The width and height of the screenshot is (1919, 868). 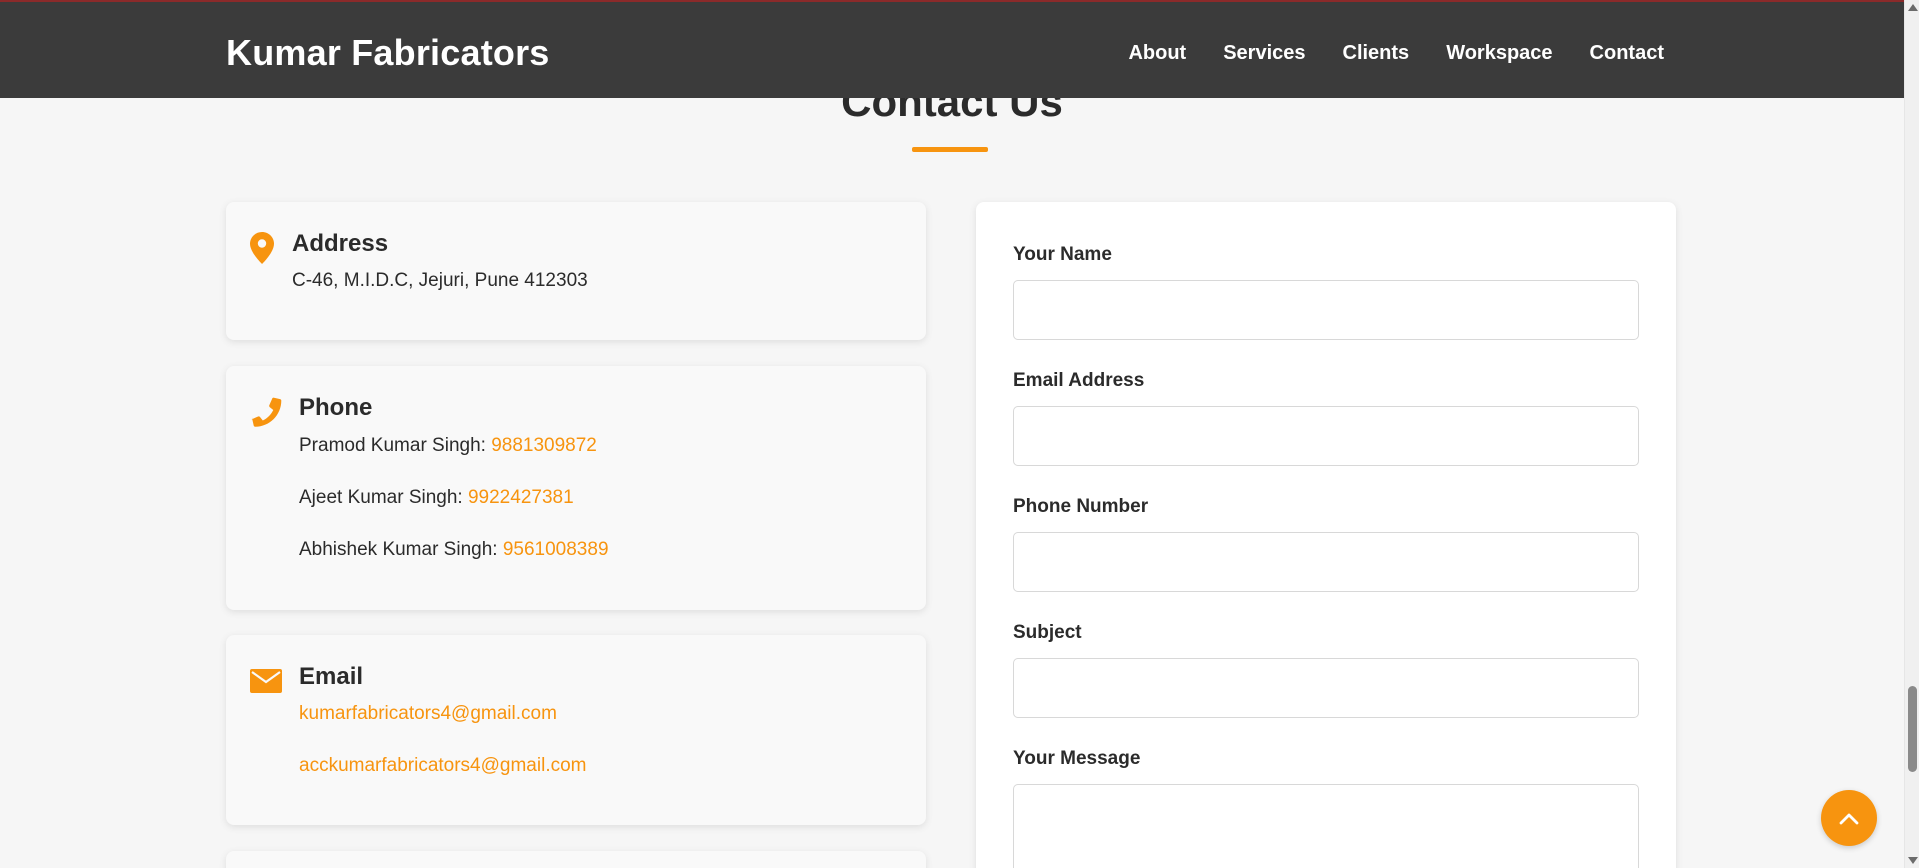 I want to click on phone-entry: Ajeet Kumar Singh: 9922427381, so click(x=436, y=498).